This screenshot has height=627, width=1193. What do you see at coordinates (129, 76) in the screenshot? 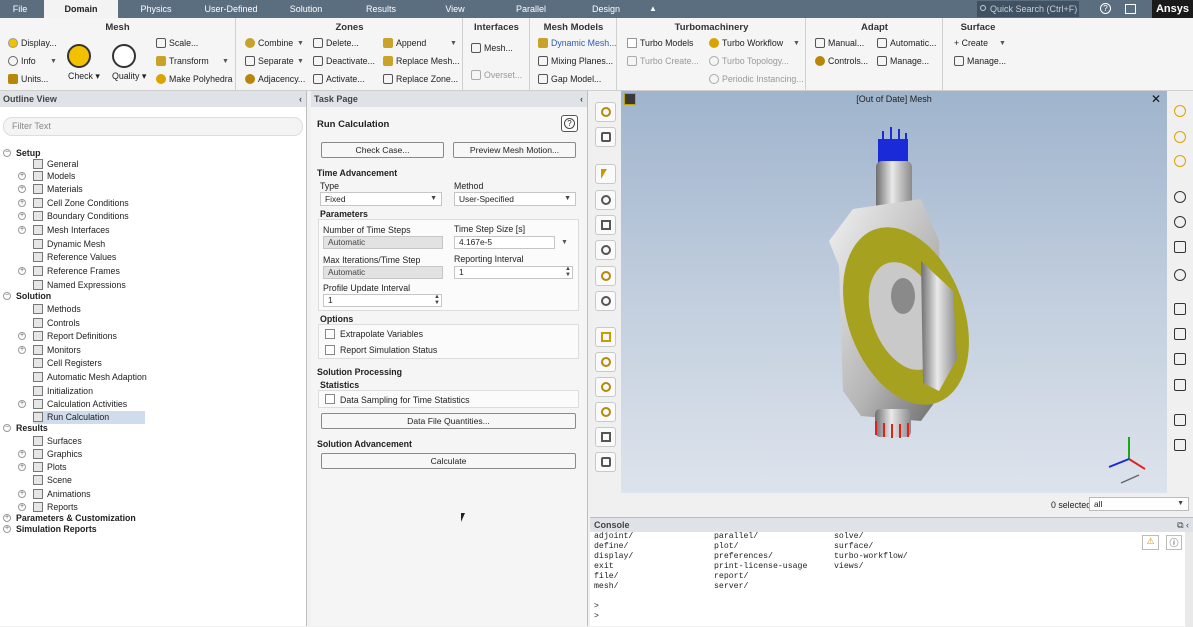
I see `quality-button: Quality ▾` at bounding box center [129, 76].